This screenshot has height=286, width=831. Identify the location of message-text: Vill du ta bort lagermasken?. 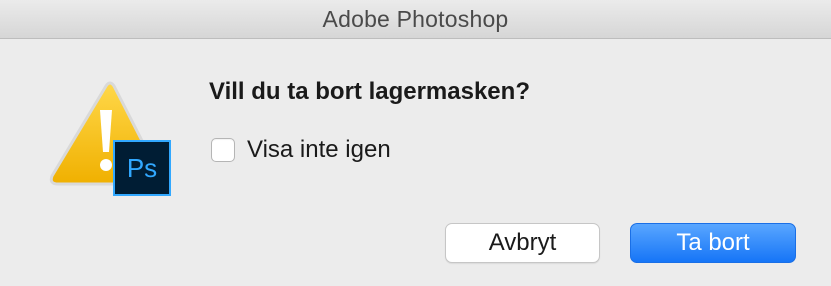
(369, 91).